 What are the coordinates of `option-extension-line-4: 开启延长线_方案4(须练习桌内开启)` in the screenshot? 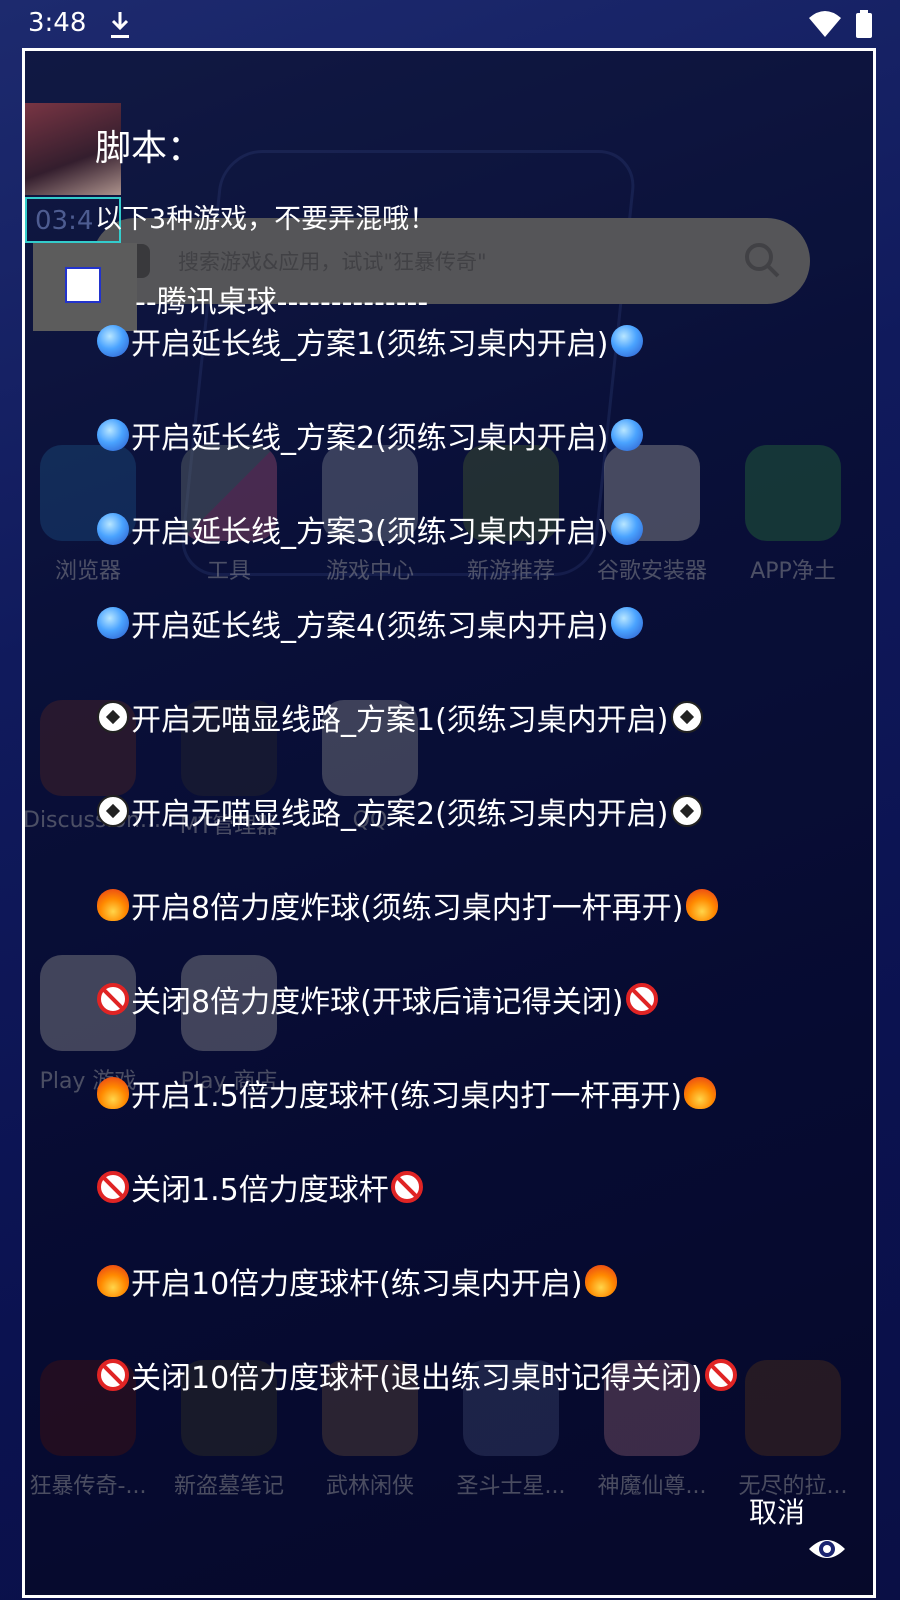 It's located at (477, 623).